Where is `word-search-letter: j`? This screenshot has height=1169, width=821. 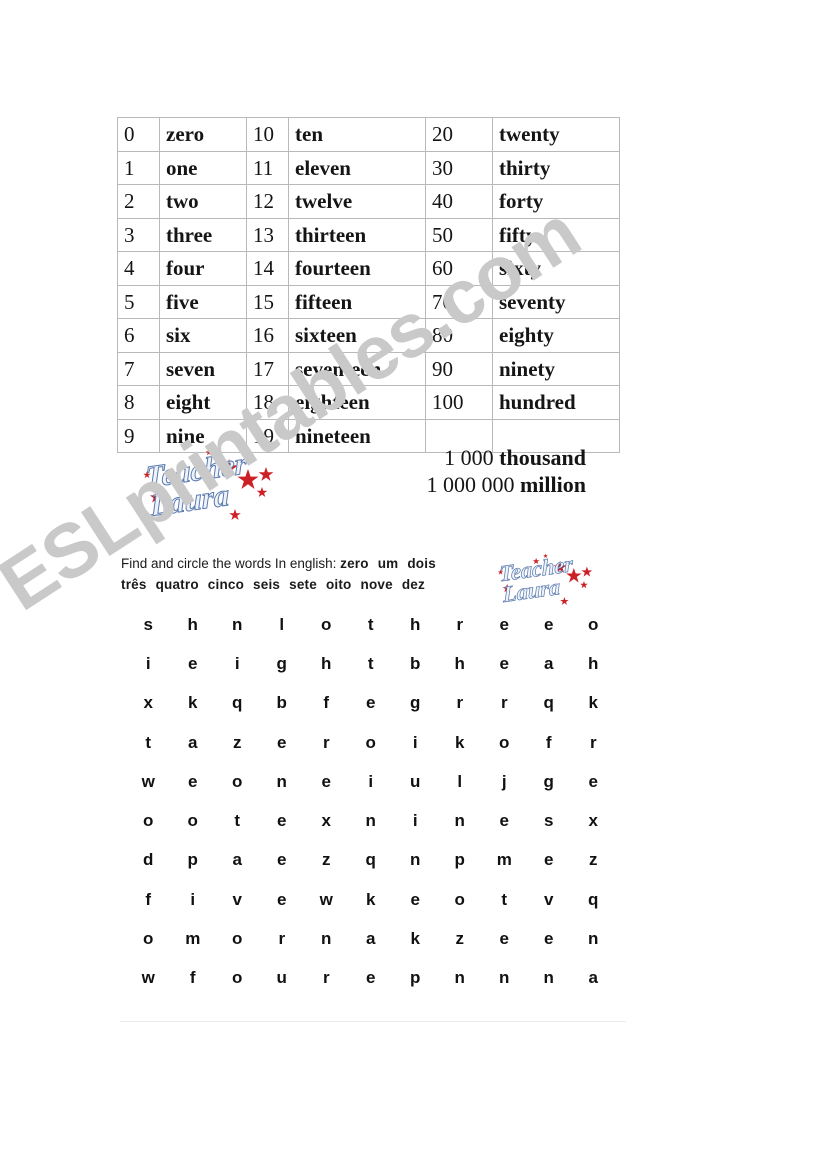
word-search-letter: j is located at coordinates (504, 782).